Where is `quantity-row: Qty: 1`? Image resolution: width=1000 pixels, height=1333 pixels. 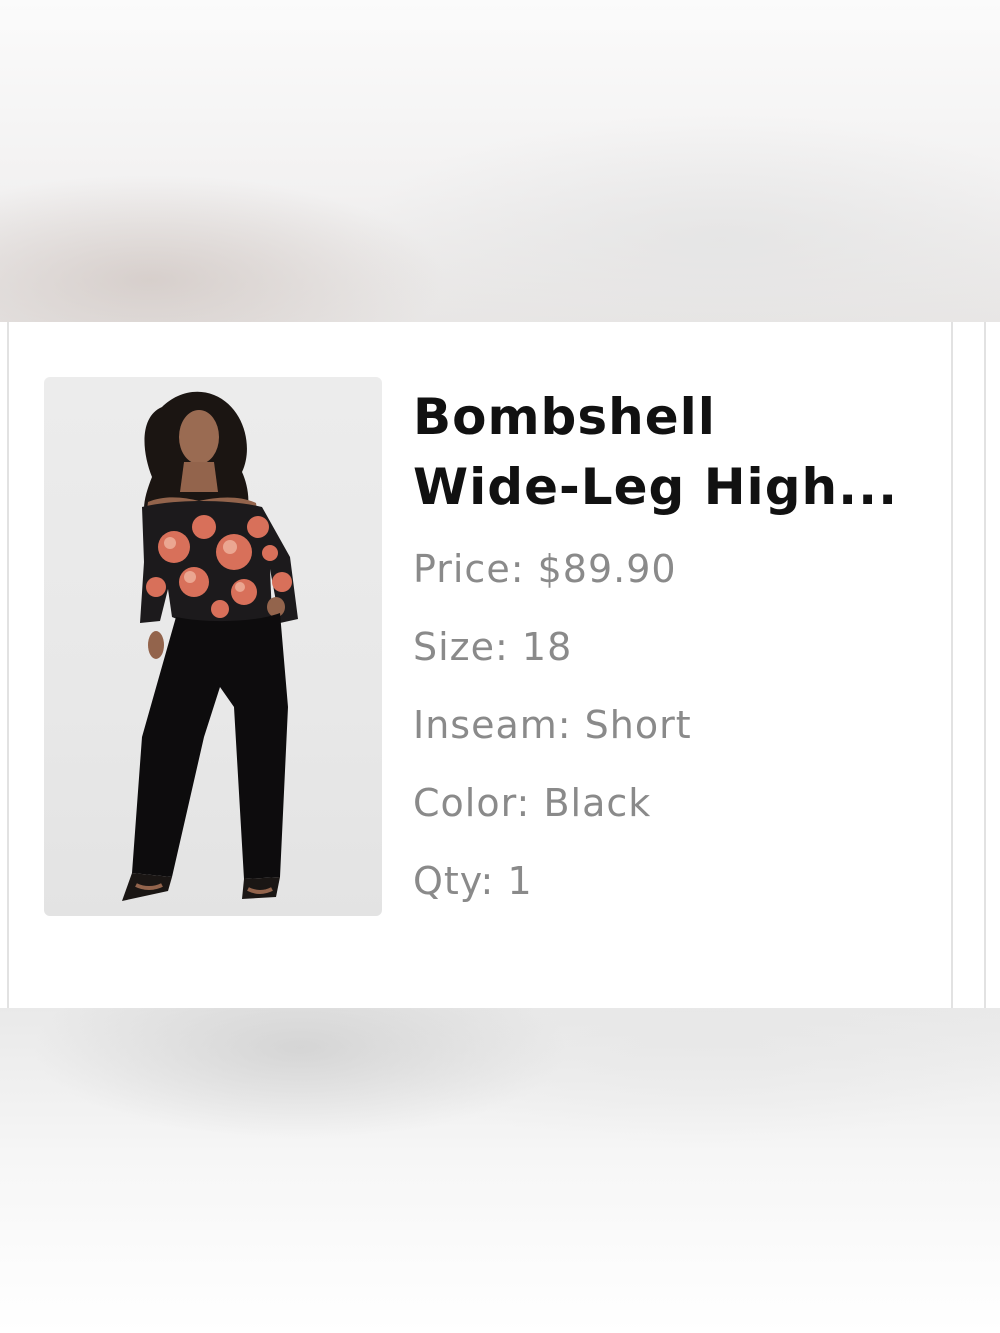 quantity-row: Qty: 1 is located at coordinates (673, 881).